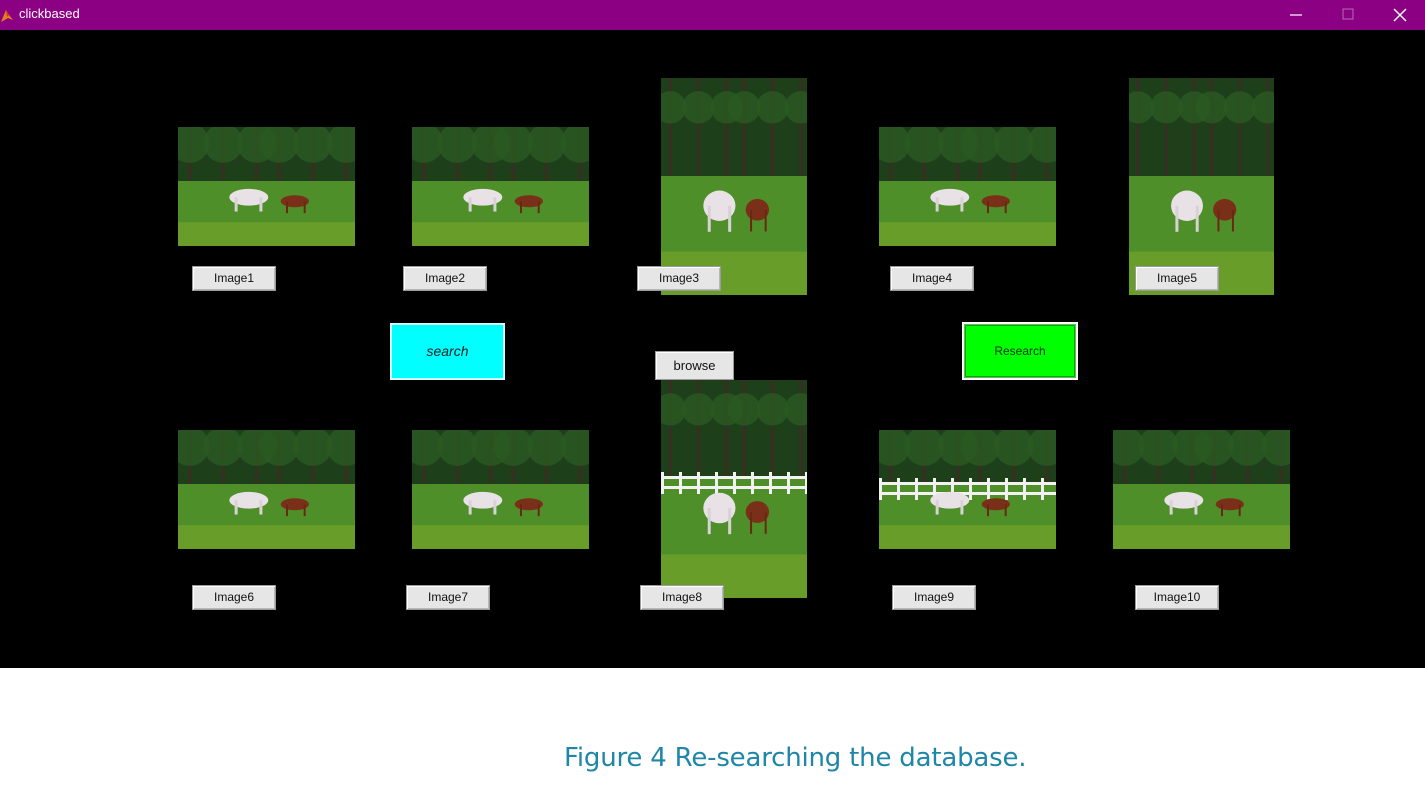 The height and width of the screenshot is (793, 1425). Describe the element at coordinates (49, 13) in the screenshot. I see `window-title: clickbased` at that location.